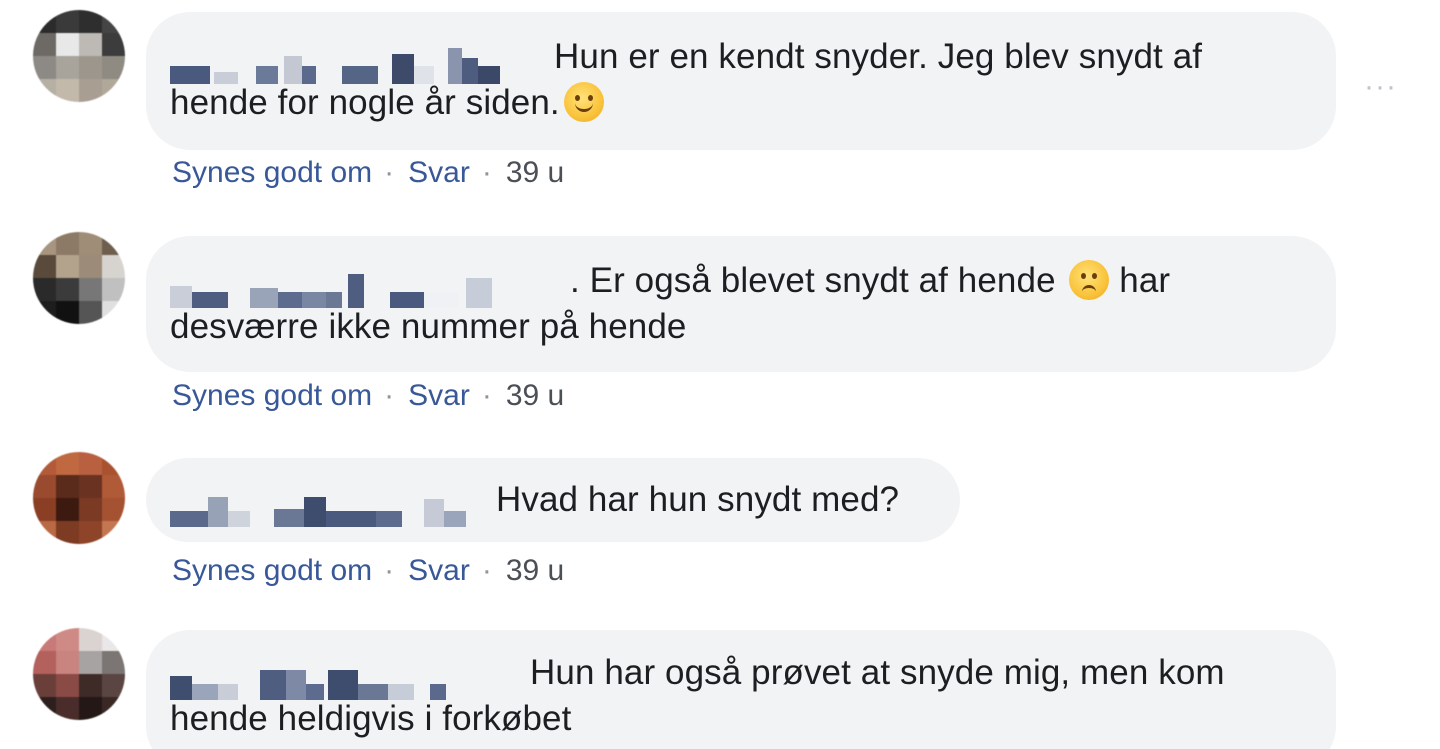 The height and width of the screenshot is (749, 1440). Describe the element at coordinates (583, 101) in the screenshot. I see `smiling-face-emoji` at that location.